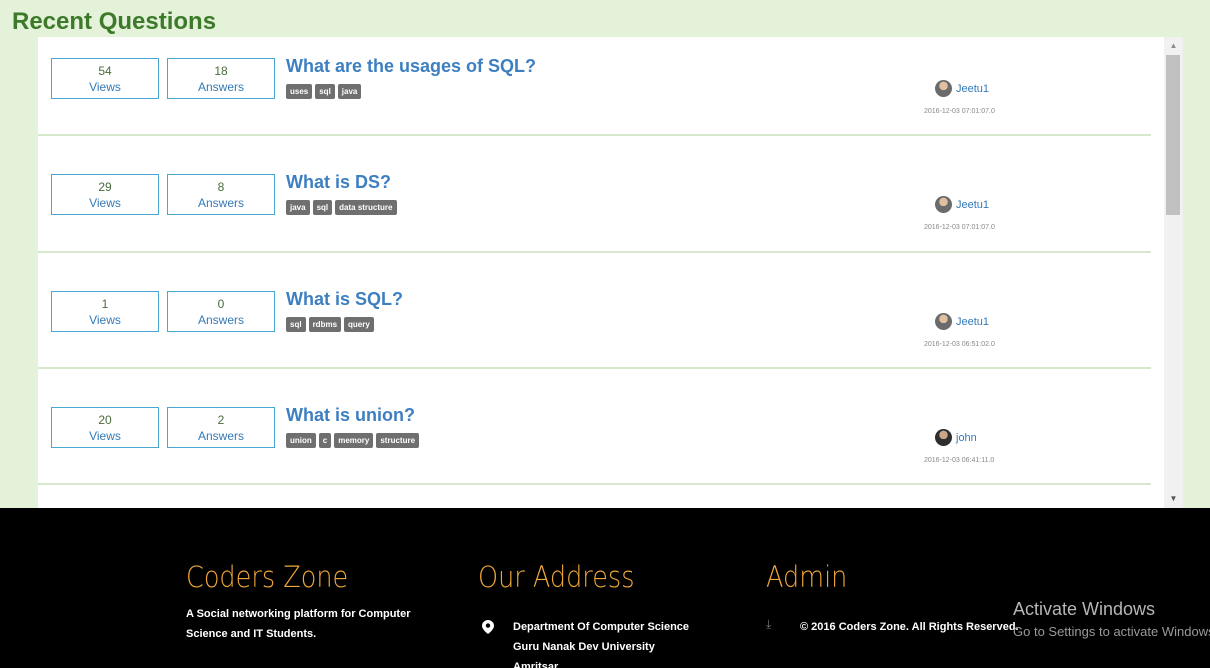  I want to click on answers-box: 0 Answers, so click(221, 311).